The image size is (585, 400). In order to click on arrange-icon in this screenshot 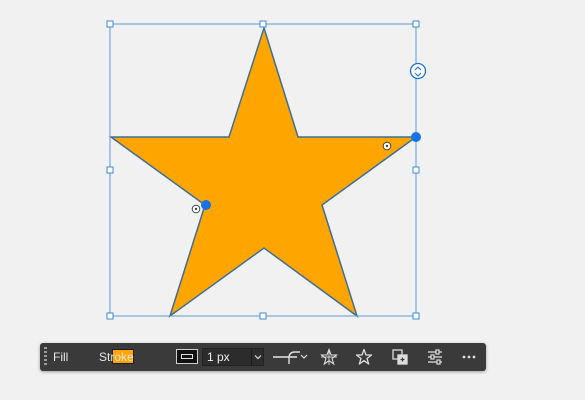, I will do `click(400, 357)`.